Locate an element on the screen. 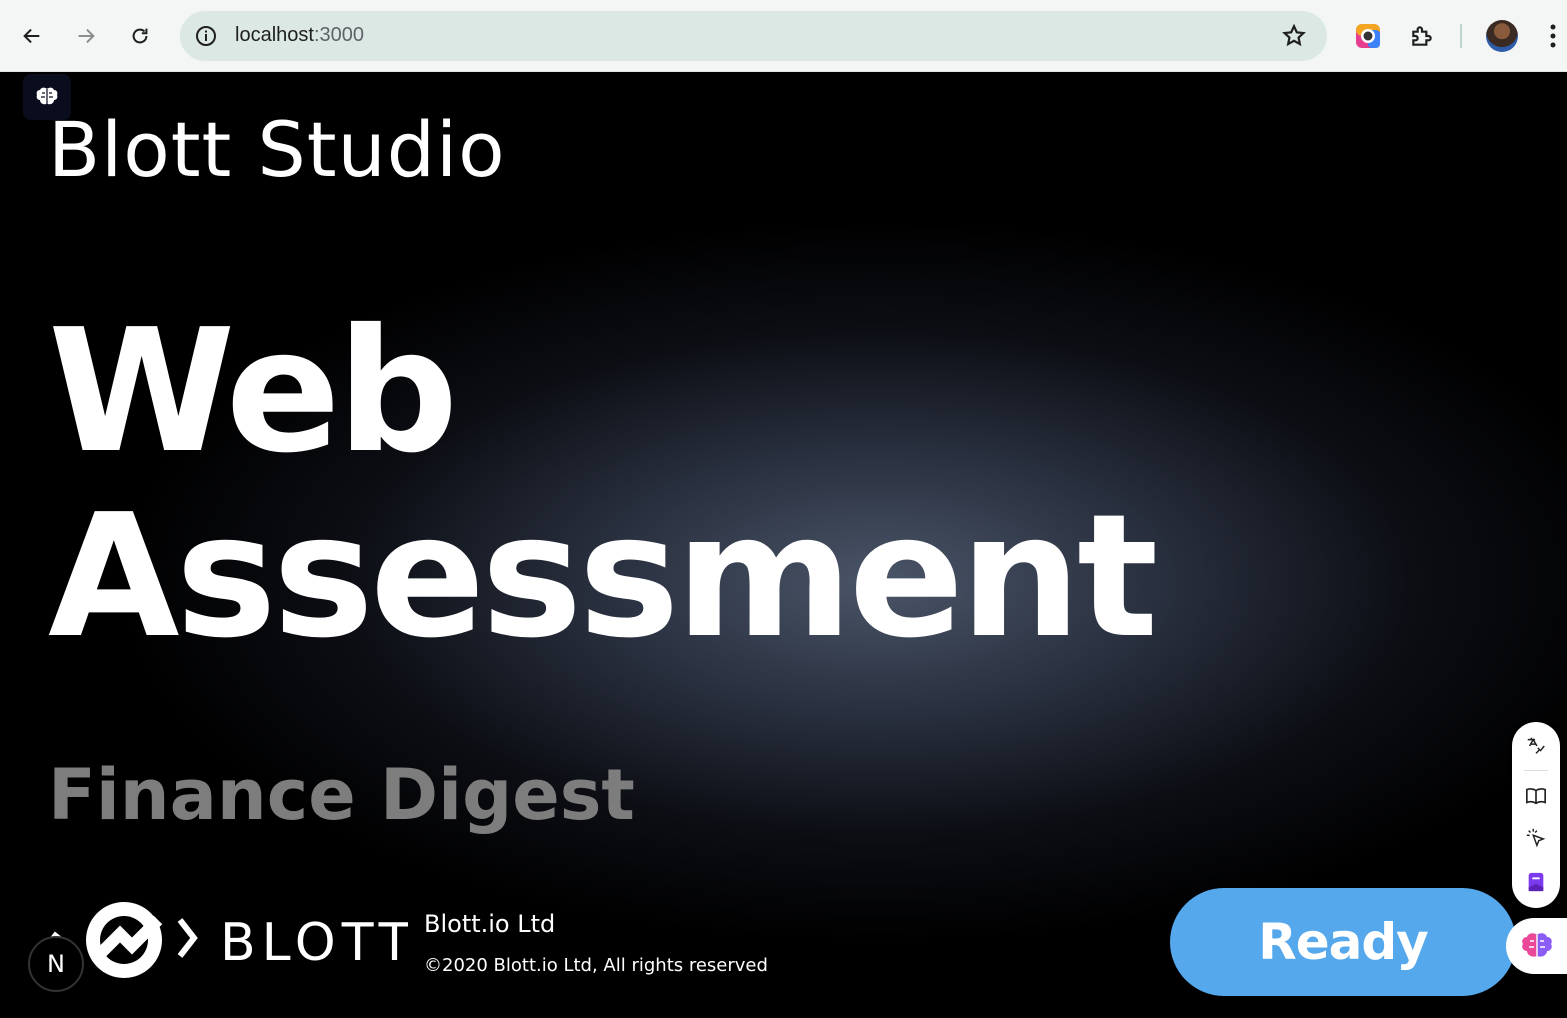  bookmark-star-icon is located at coordinates (1294, 36).